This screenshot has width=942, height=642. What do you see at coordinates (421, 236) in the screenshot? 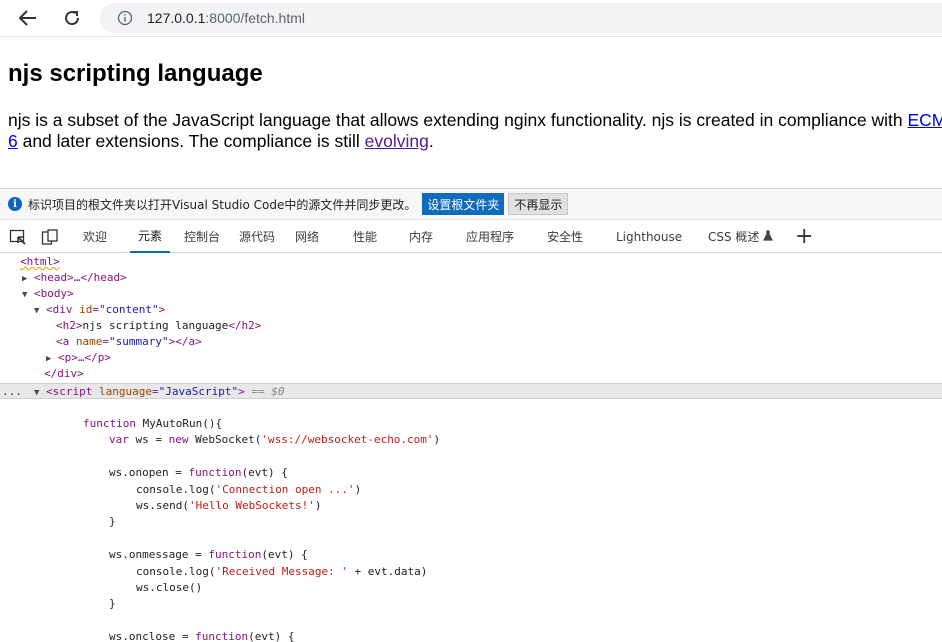
I see `tab-memory: 内存` at bounding box center [421, 236].